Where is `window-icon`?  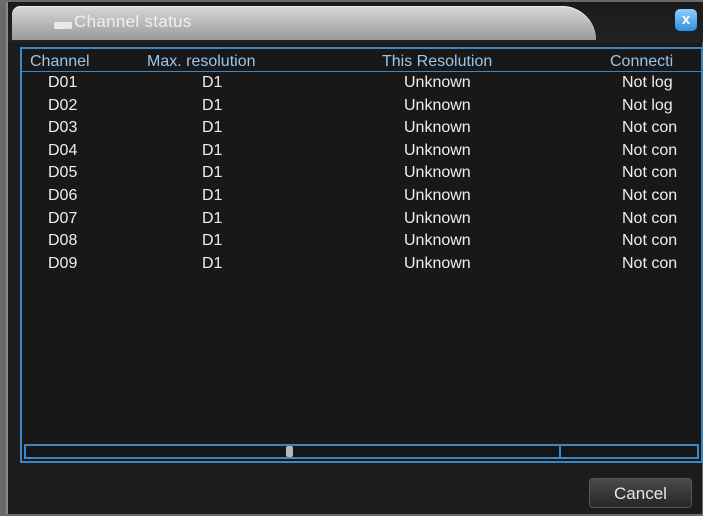 window-icon is located at coordinates (63, 25).